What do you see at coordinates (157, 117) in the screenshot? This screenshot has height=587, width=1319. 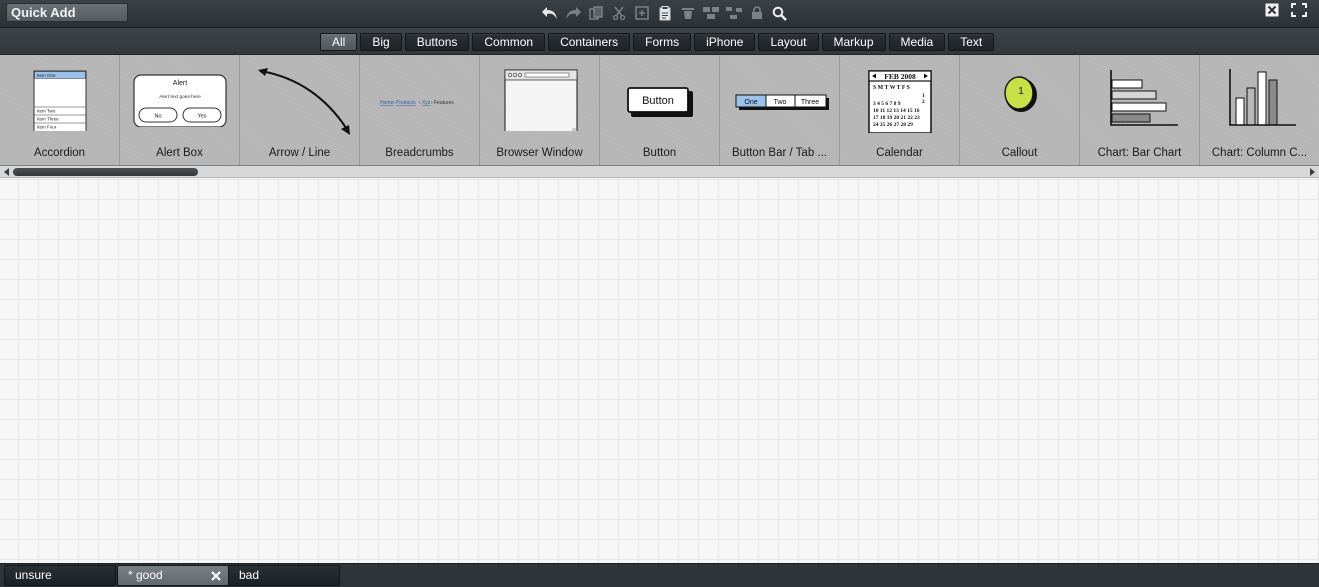 I see `alert-no-button: No` at bounding box center [157, 117].